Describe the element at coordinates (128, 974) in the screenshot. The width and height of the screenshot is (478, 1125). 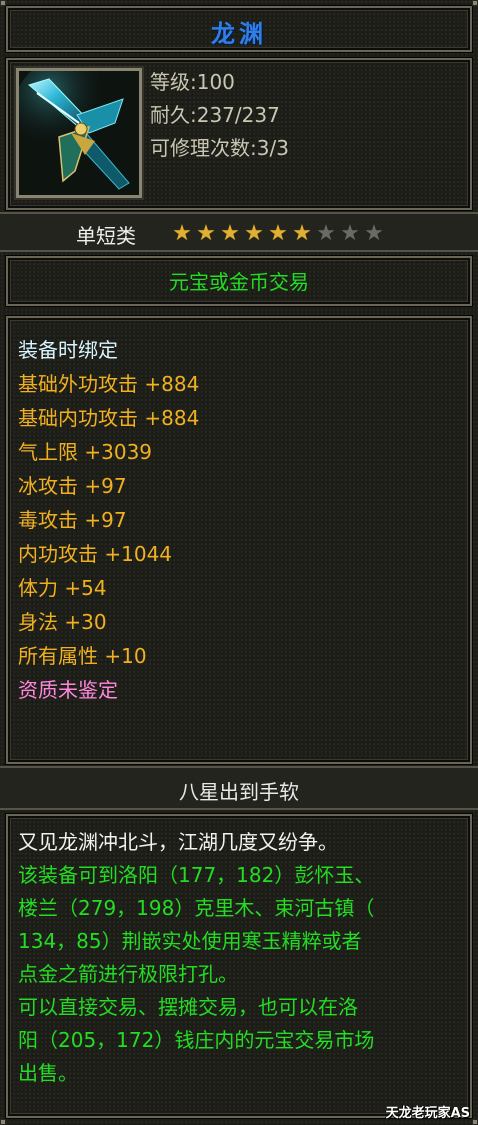
I see `description-line: 点金之箭进行极限打孔。` at that location.